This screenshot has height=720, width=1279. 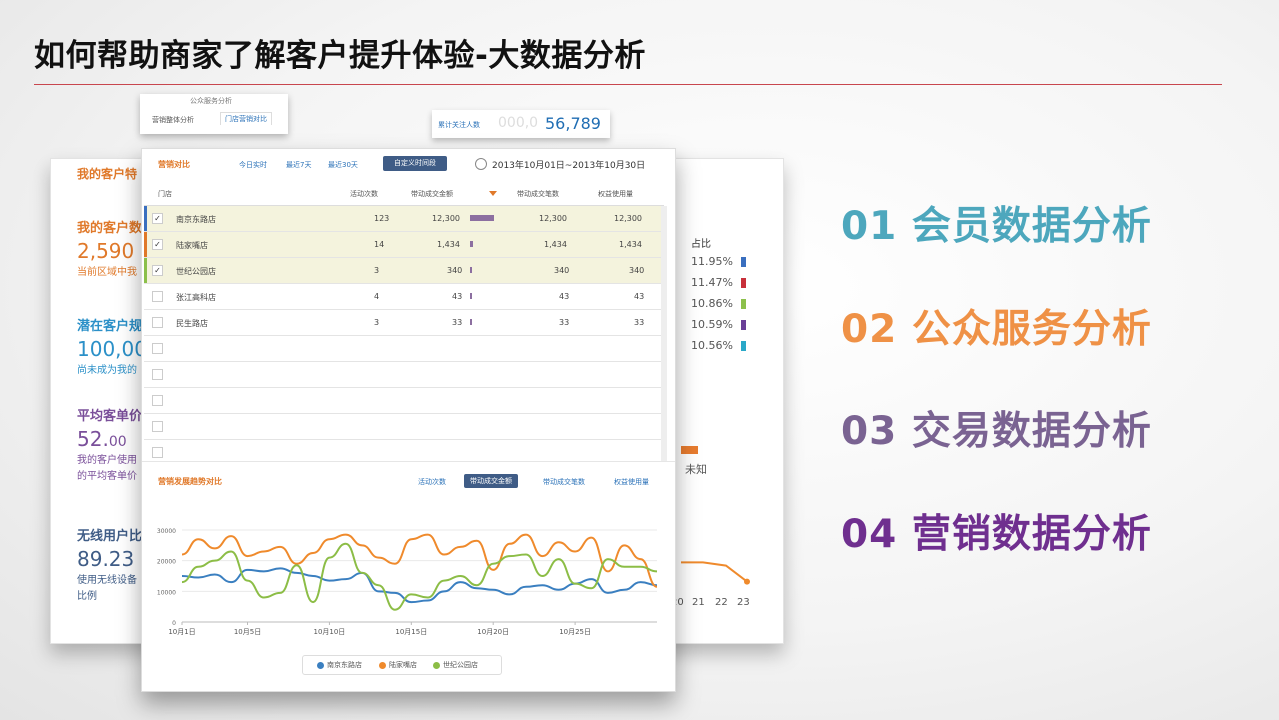 I want to click on kpi-potential-customers: 潜在客户规 100,00 尚未成为我的, so click(x=112, y=347).